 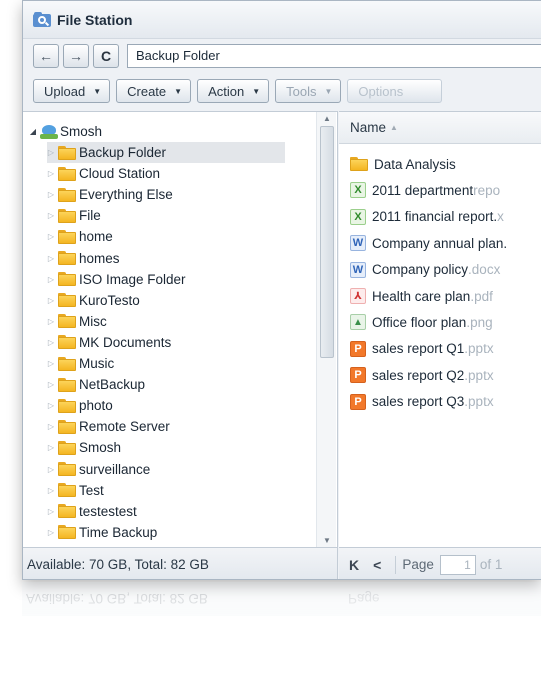 What do you see at coordinates (115, 469) in the screenshot?
I see `tree-item-label: surveillance` at bounding box center [115, 469].